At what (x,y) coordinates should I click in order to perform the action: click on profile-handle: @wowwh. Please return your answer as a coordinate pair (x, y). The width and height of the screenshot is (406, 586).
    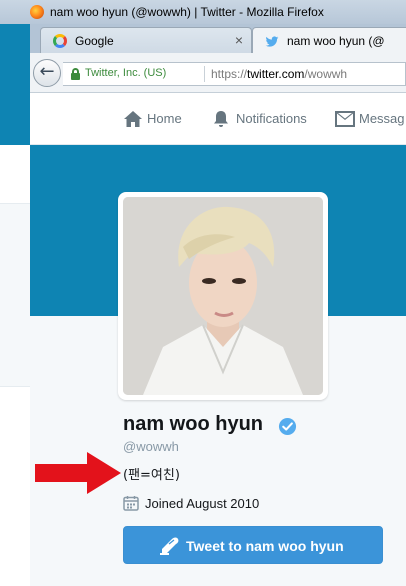
    Looking at the image, I should click on (151, 446).